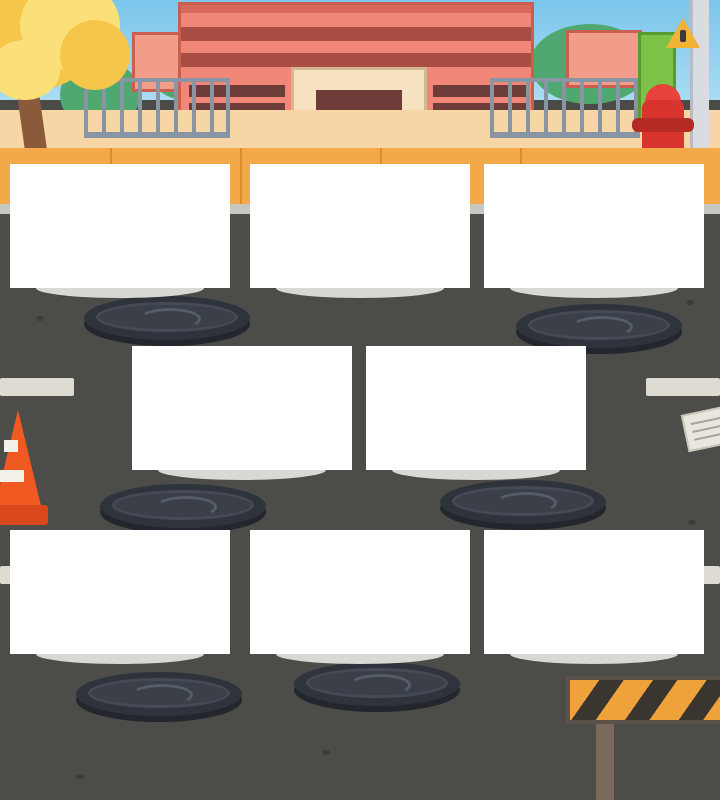  Describe the element at coordinates (605, 760) in the screenshot. I see `barrier-post` at that location.